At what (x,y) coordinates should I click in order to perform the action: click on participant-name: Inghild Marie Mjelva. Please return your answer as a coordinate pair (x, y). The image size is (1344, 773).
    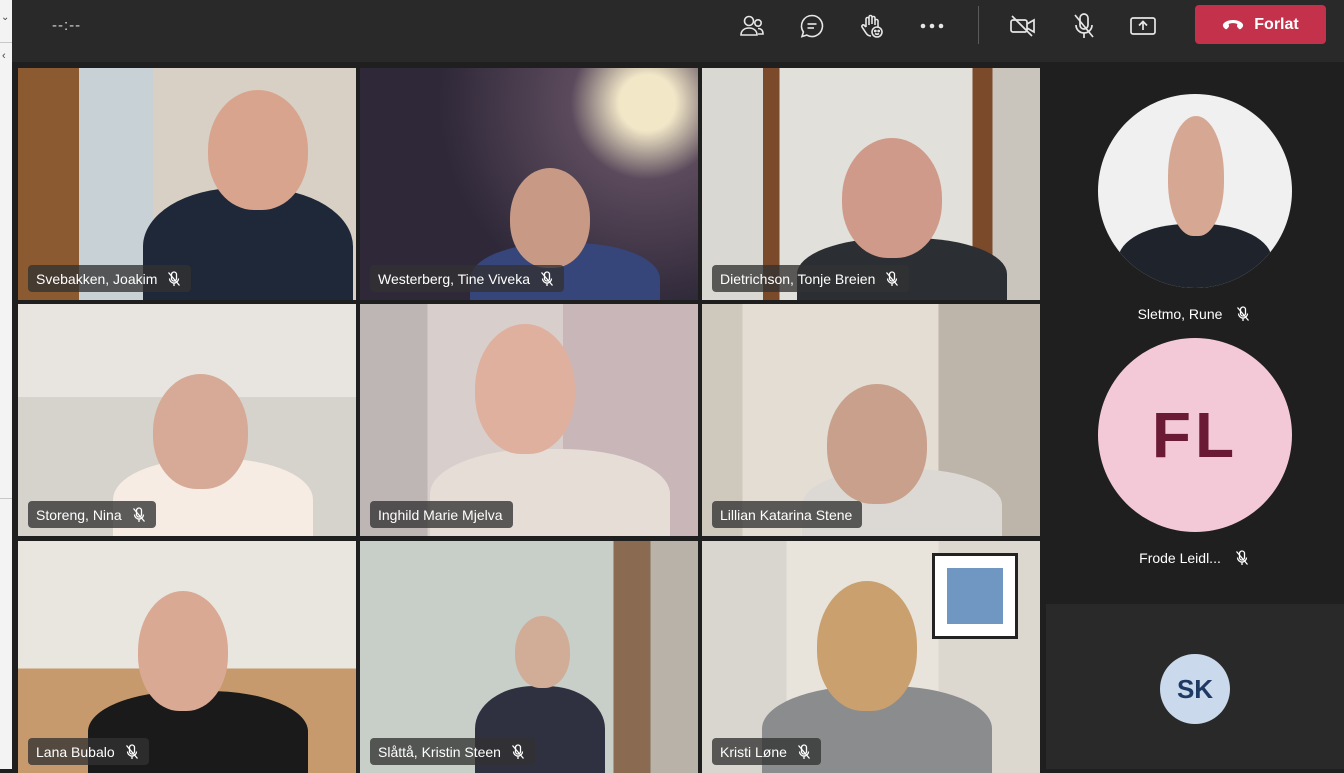
    Looking at the image, I should click on (440, 514).